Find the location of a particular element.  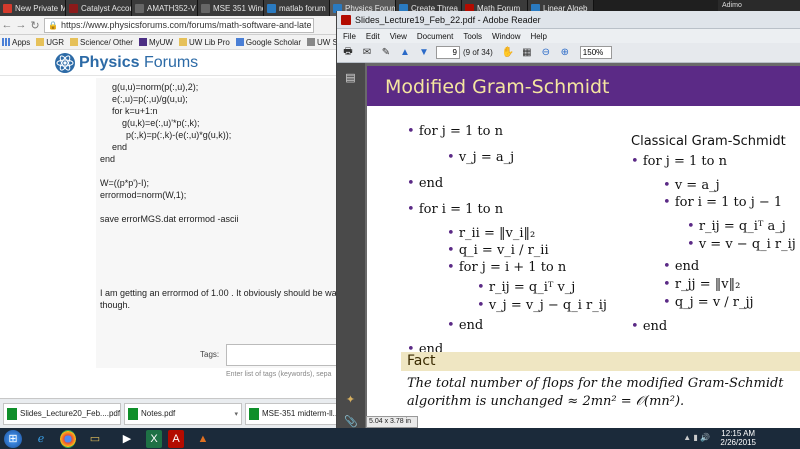

slide-line: • r_ij = q_iᵀ v_j is located at coordinates (526, 287).